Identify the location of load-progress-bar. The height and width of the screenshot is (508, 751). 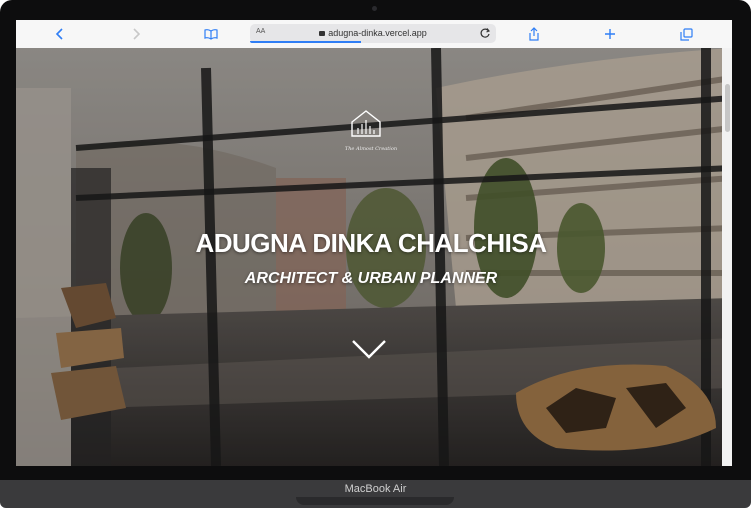
(305, 42).